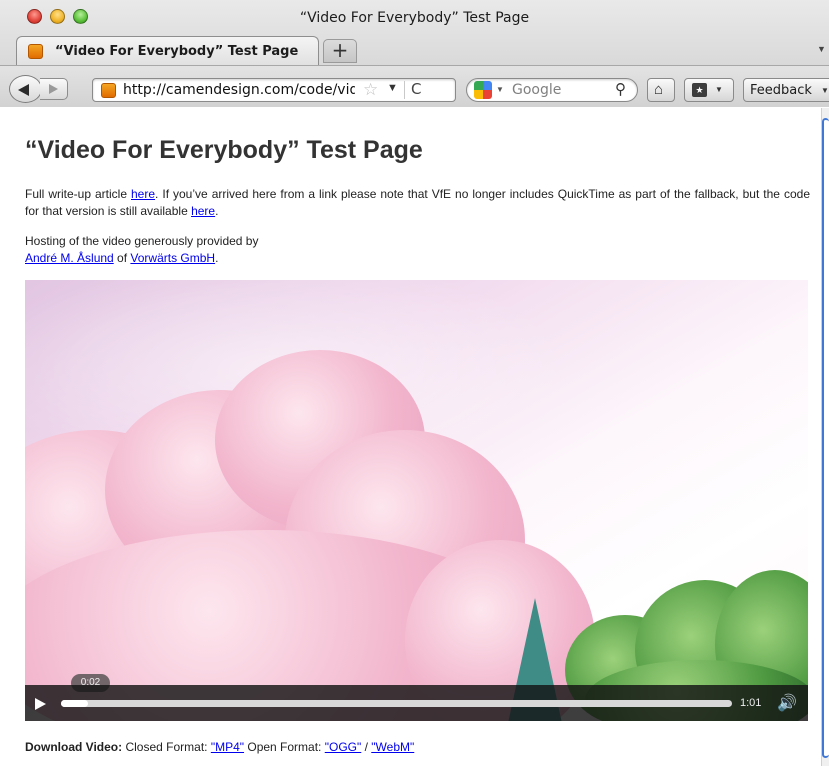 The height and width of the screenshot is (766, 829). What do you see at coordinates (203, 211) in the screenshot?
I see `legacy-version-link: here` at bounding box center [203, 211].